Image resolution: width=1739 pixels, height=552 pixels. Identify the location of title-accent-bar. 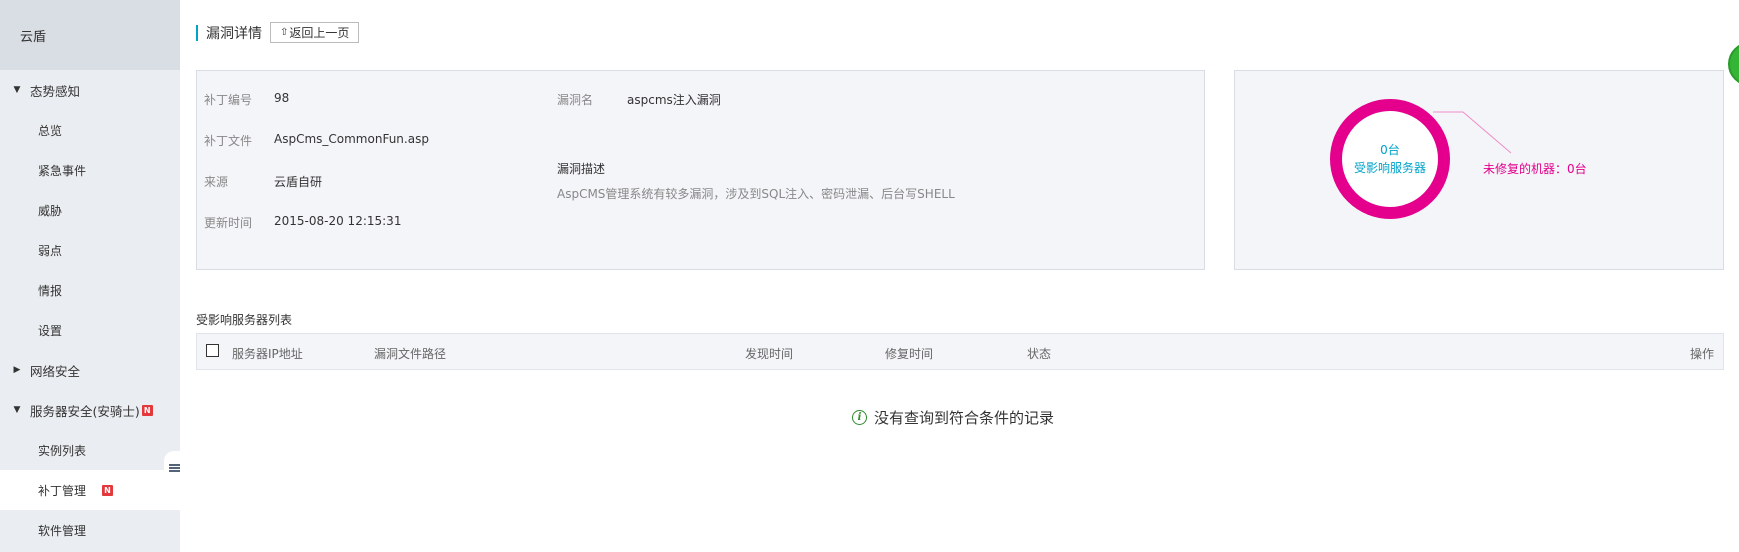
(197, 32).